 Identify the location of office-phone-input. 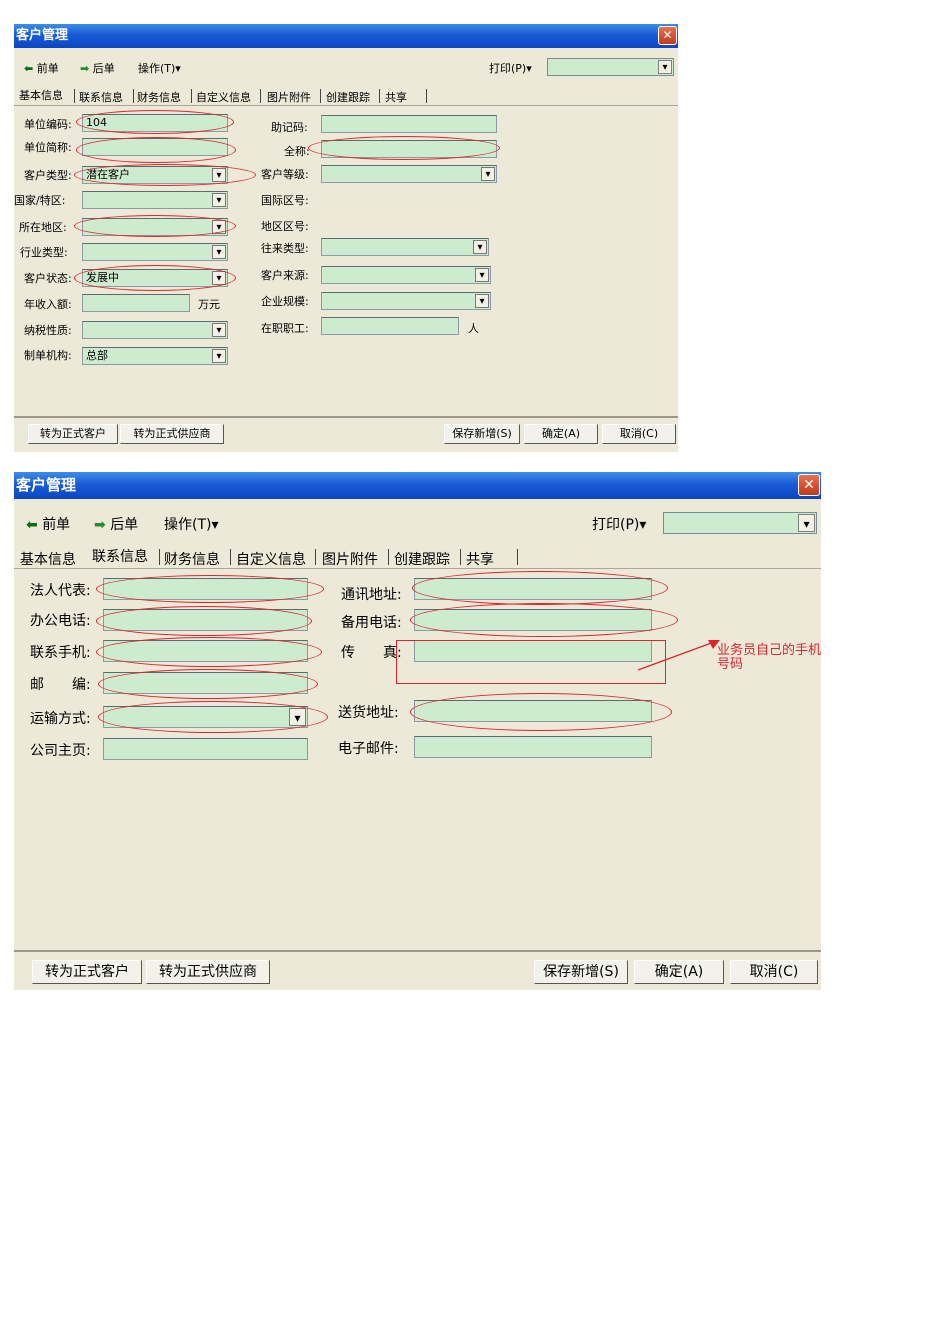
(205, 620).